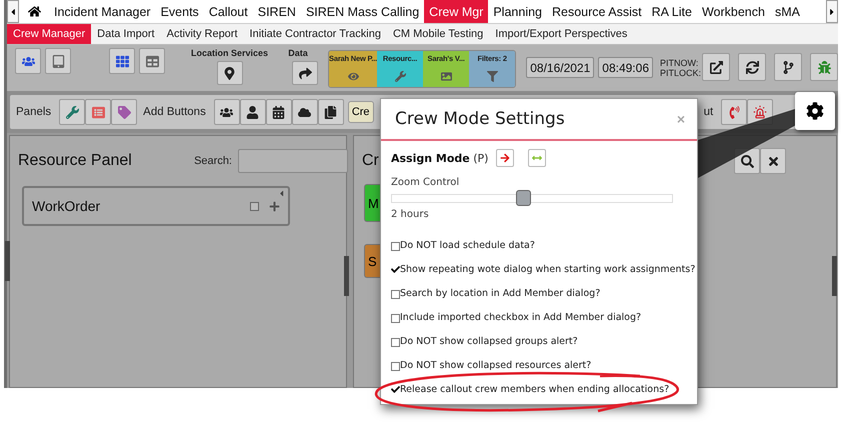  I want to click on external-link-button, so click(716, 67).